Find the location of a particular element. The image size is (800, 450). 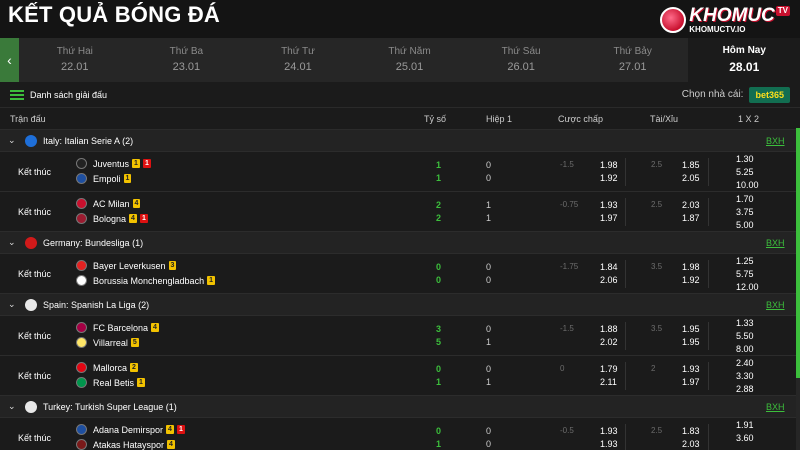

home-team: Bayer Leverkusen 3 is located at coordinates (126, 265).